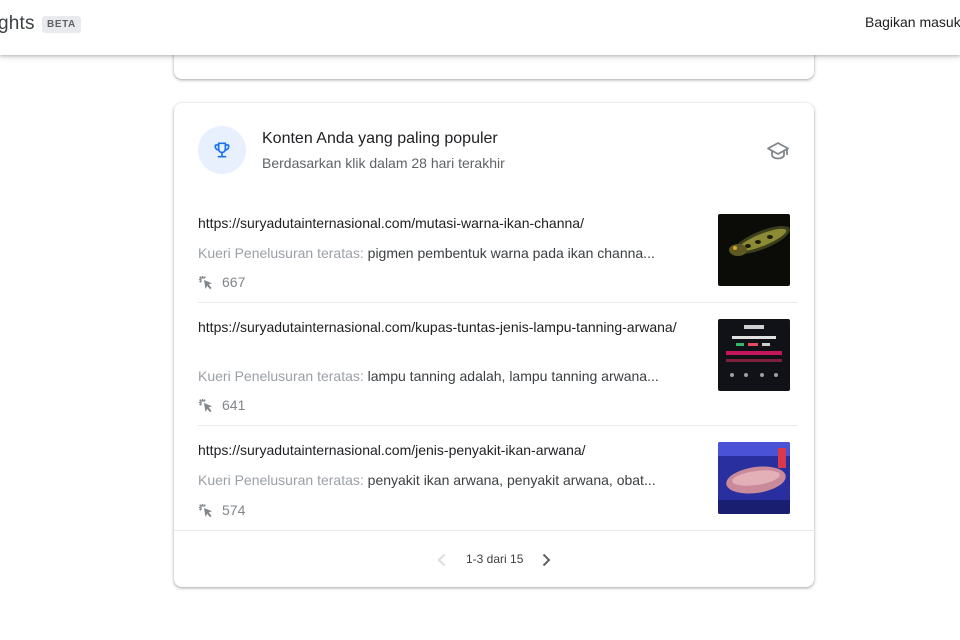 This screenshot has height=640, width=960. Describe the element at coordinates (480, 27) in the screenshot. I see `top-app-bar: ghts BETA Bagikan masuk` at that location.